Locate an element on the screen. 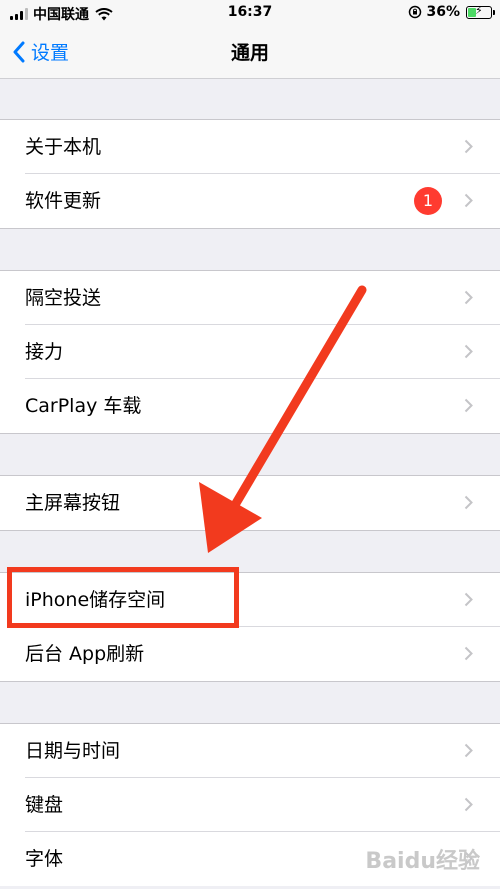 This screenshot has width=500, height=889. row-label: 后台 App刷新 is located at coordinates (85, 654).